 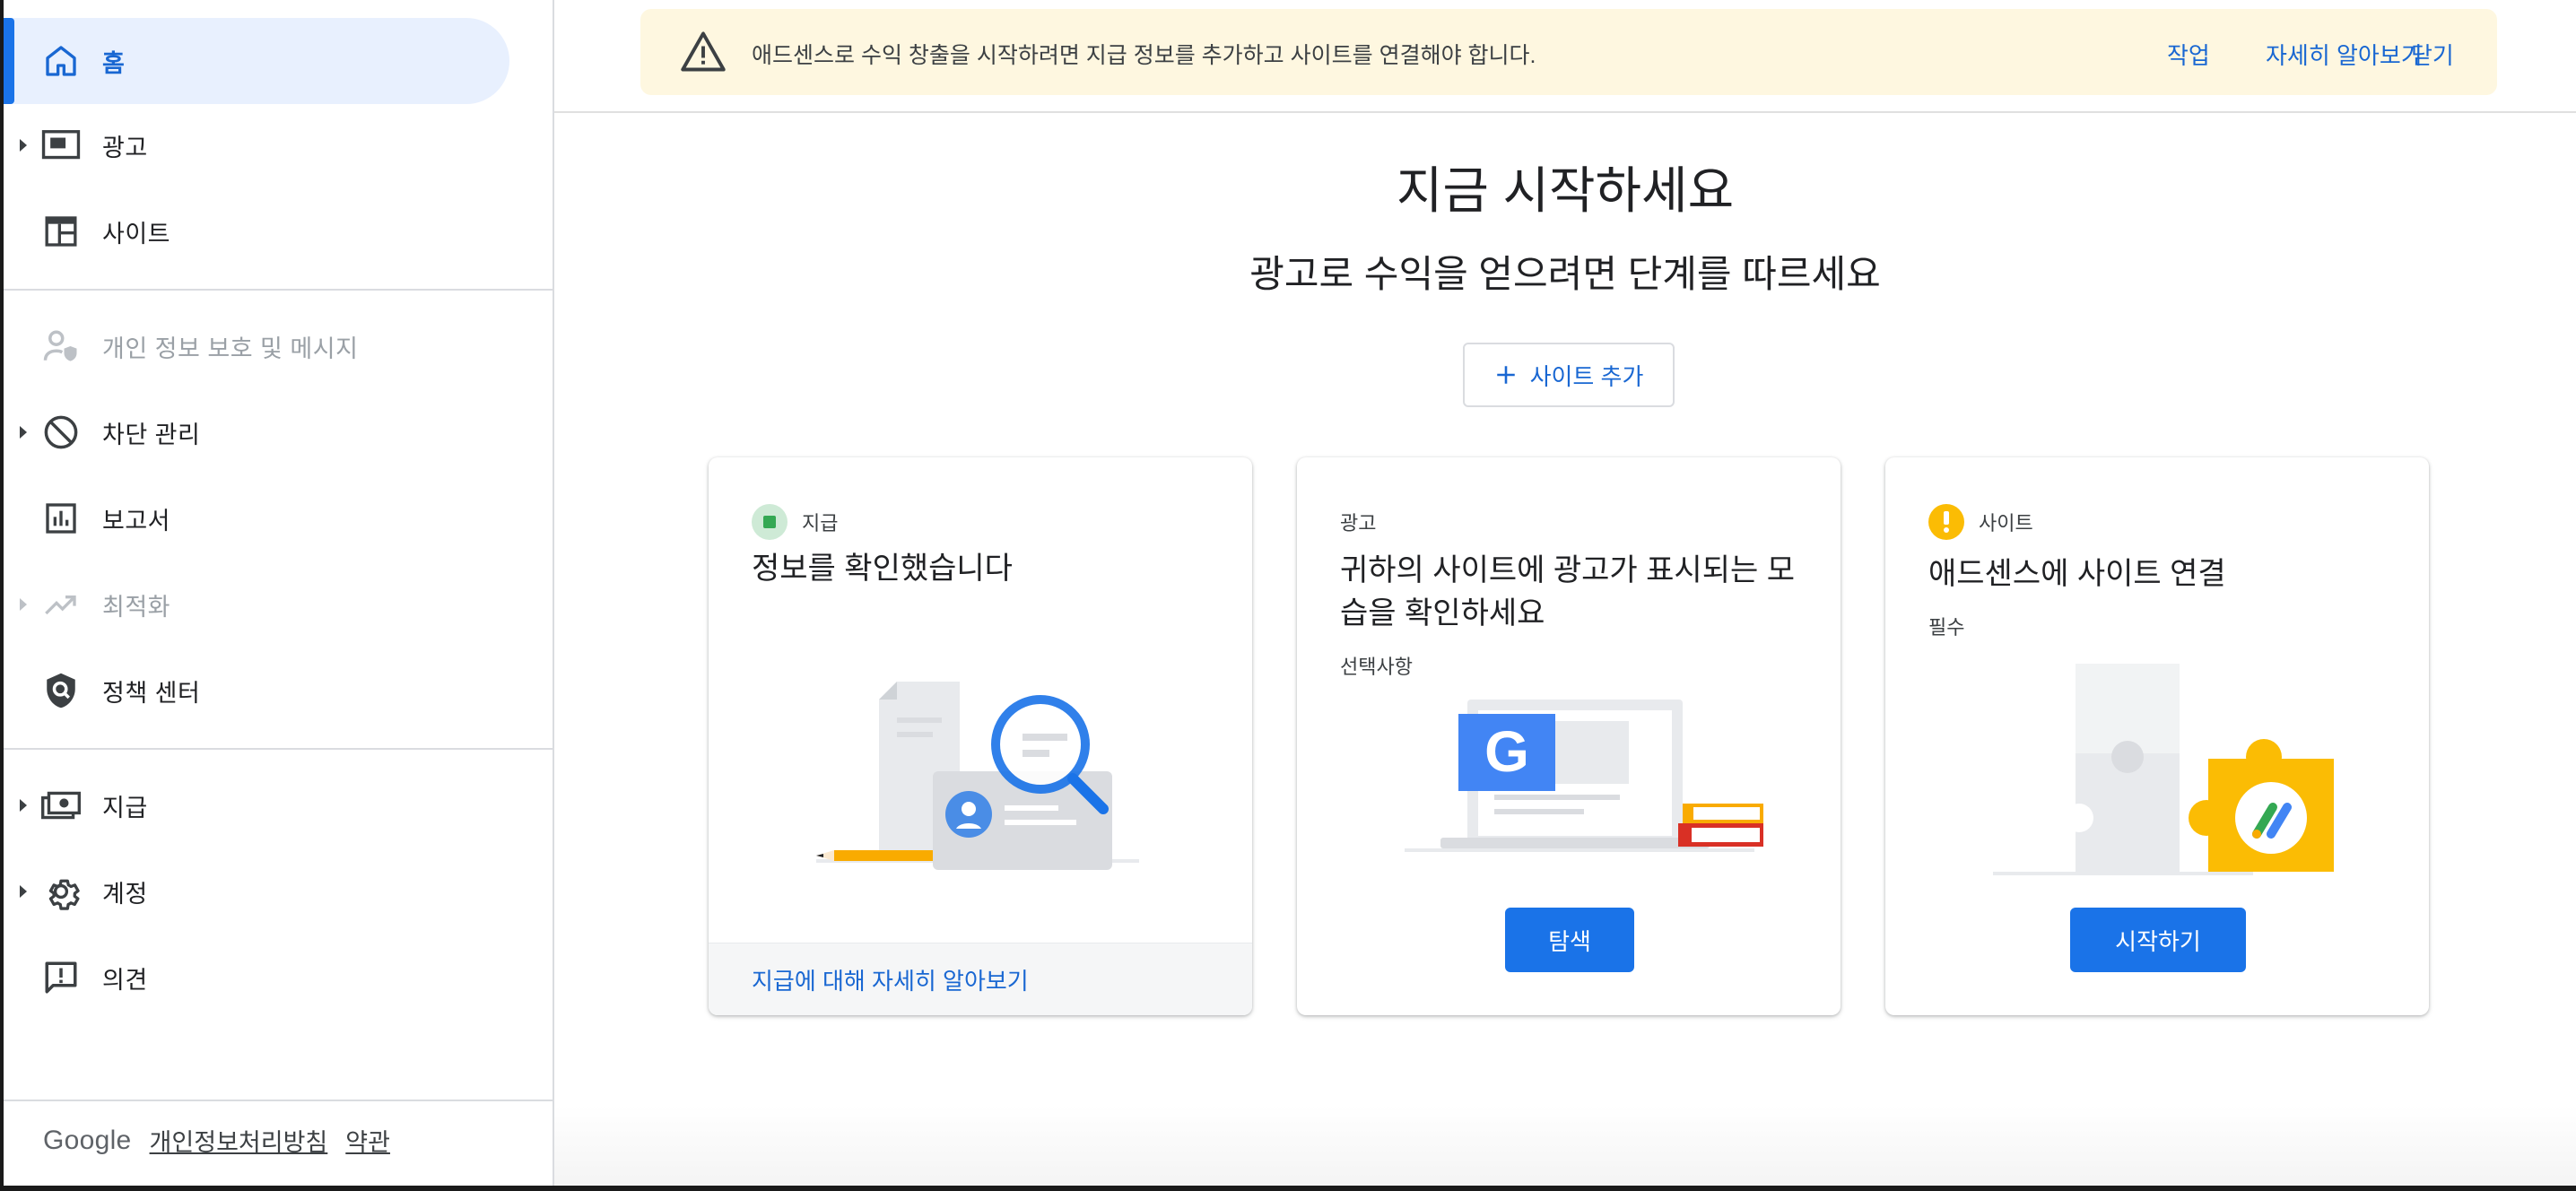 I want to click on payments-illustration-icon, so click(x=977, y=776).